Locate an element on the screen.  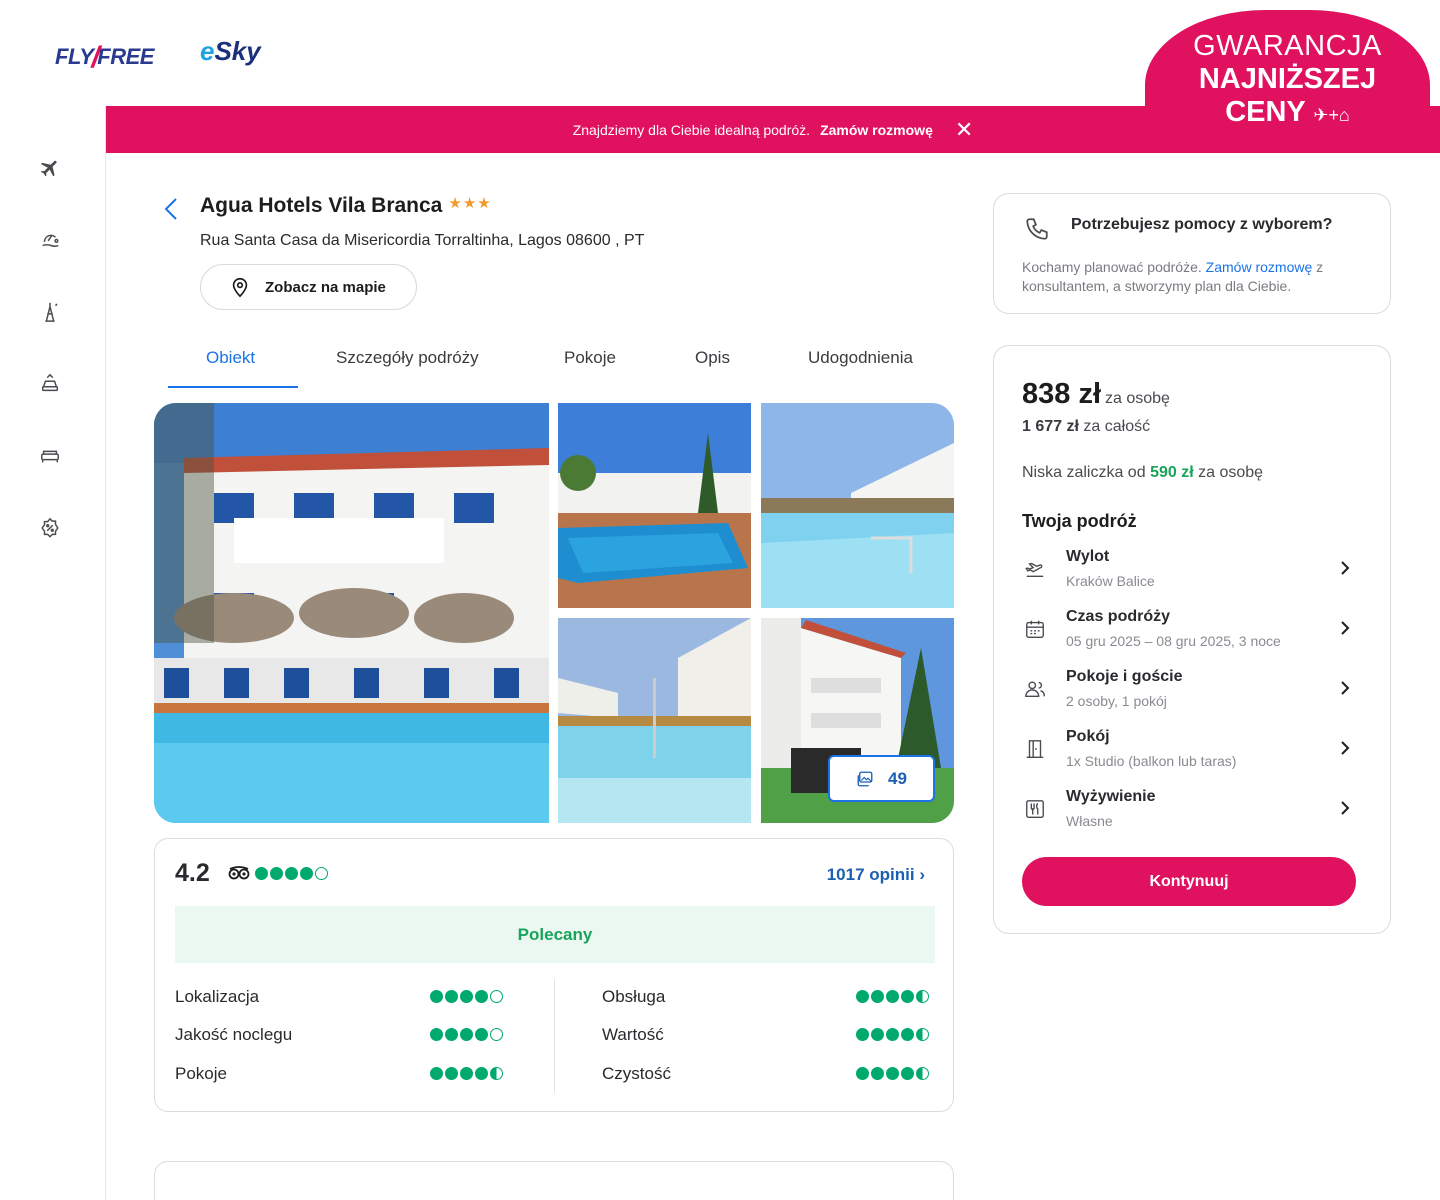
tab-udogodnienia: Udogodnienia is located at coordinates (860, 358).